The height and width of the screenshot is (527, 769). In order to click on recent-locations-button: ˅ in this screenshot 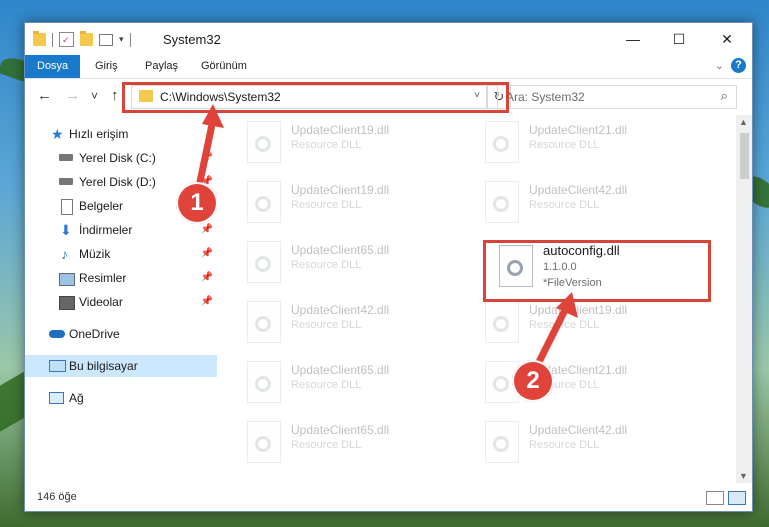, I will do `click(94, 96)`.